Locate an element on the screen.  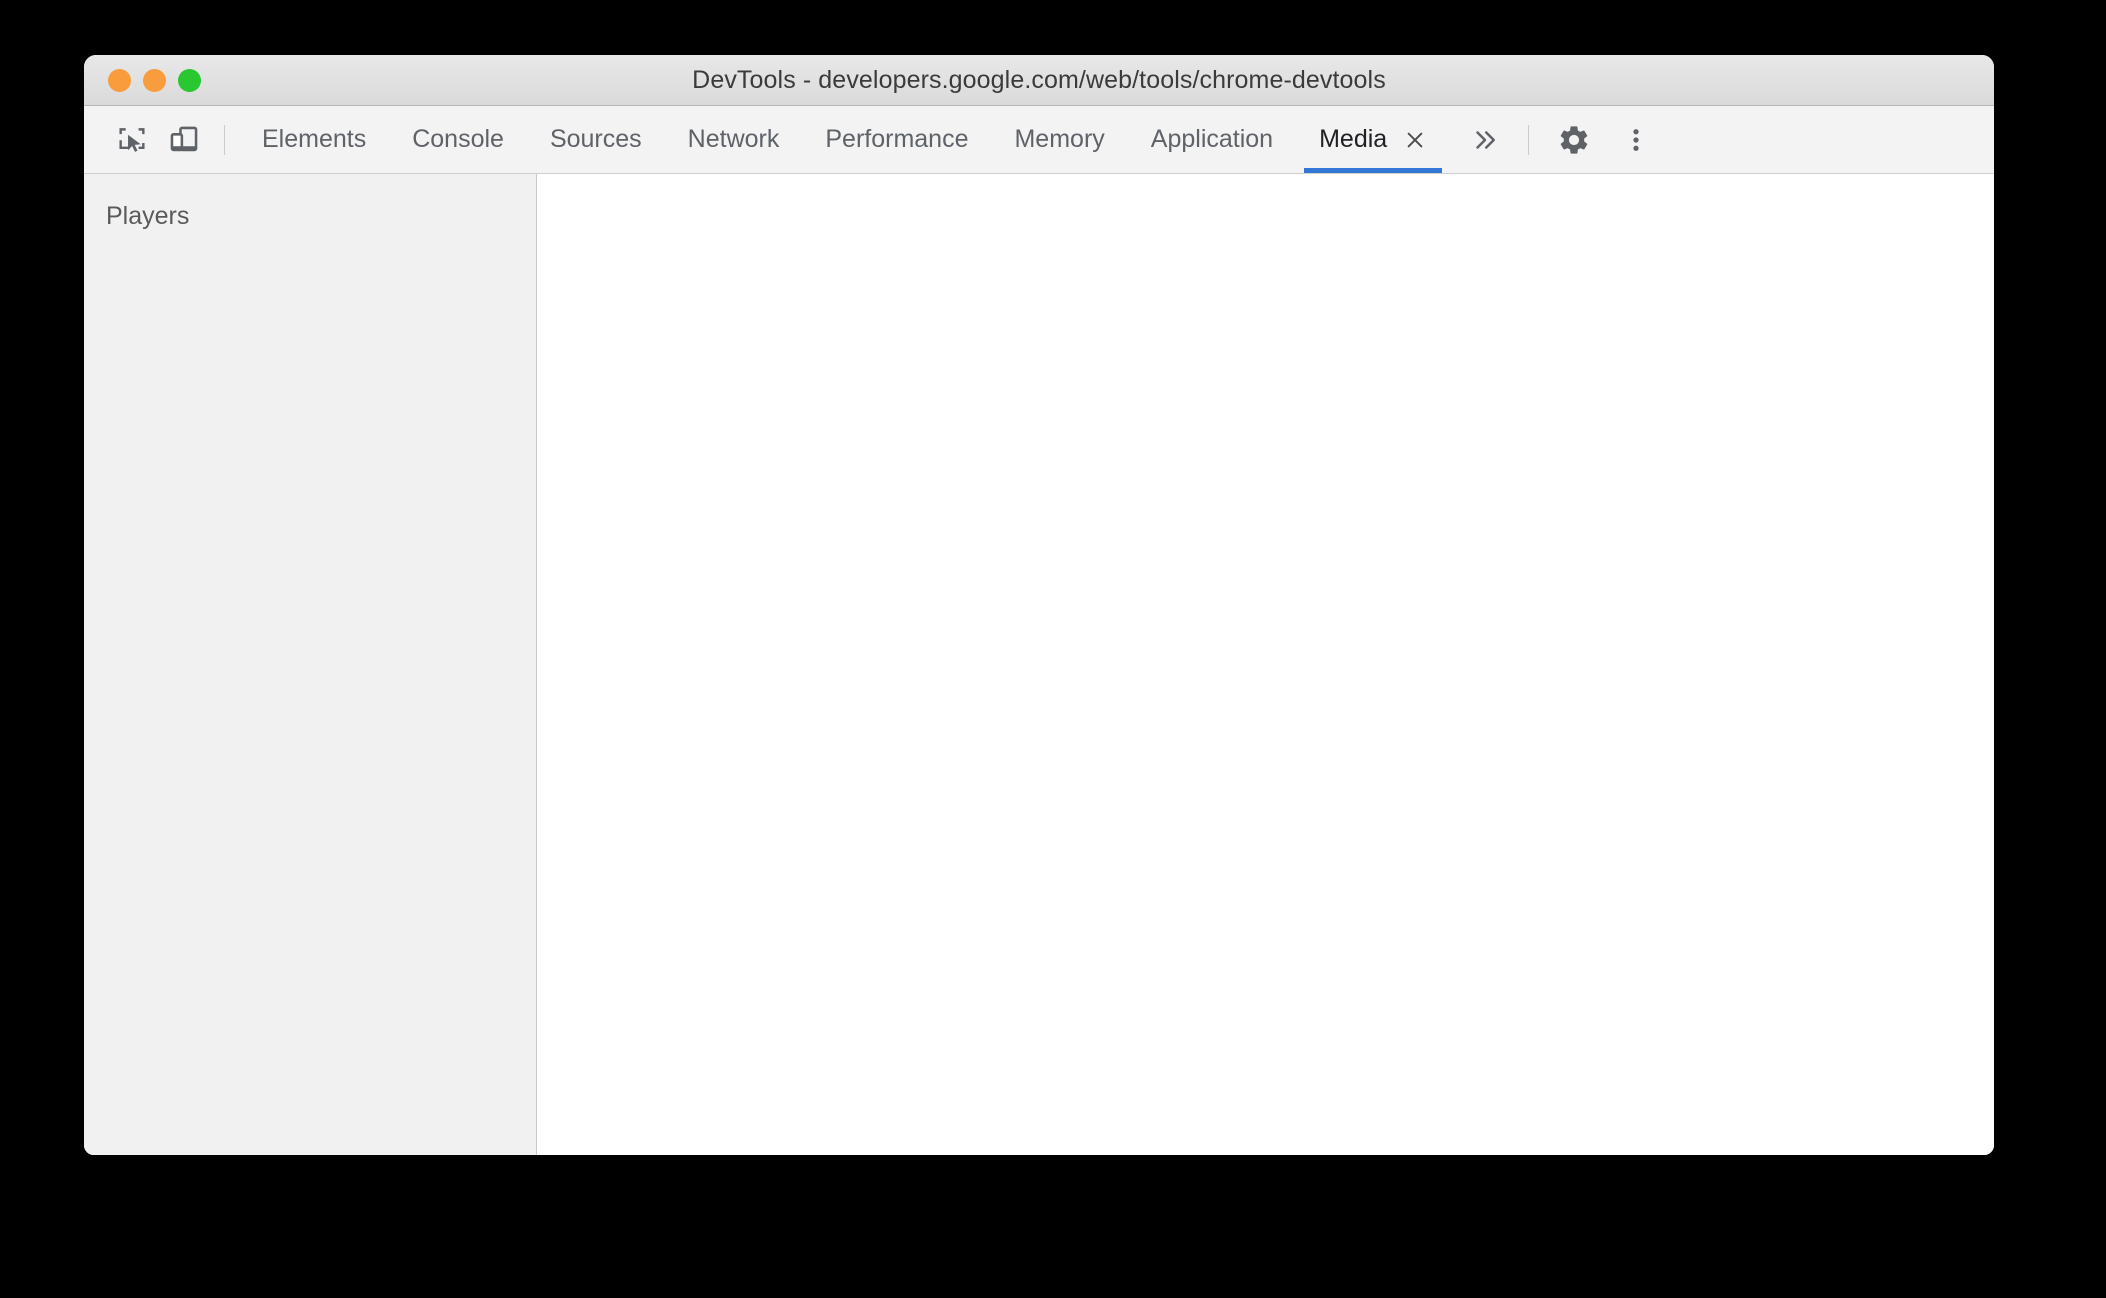
maximize-window-button is located at coordinates (189, 80).